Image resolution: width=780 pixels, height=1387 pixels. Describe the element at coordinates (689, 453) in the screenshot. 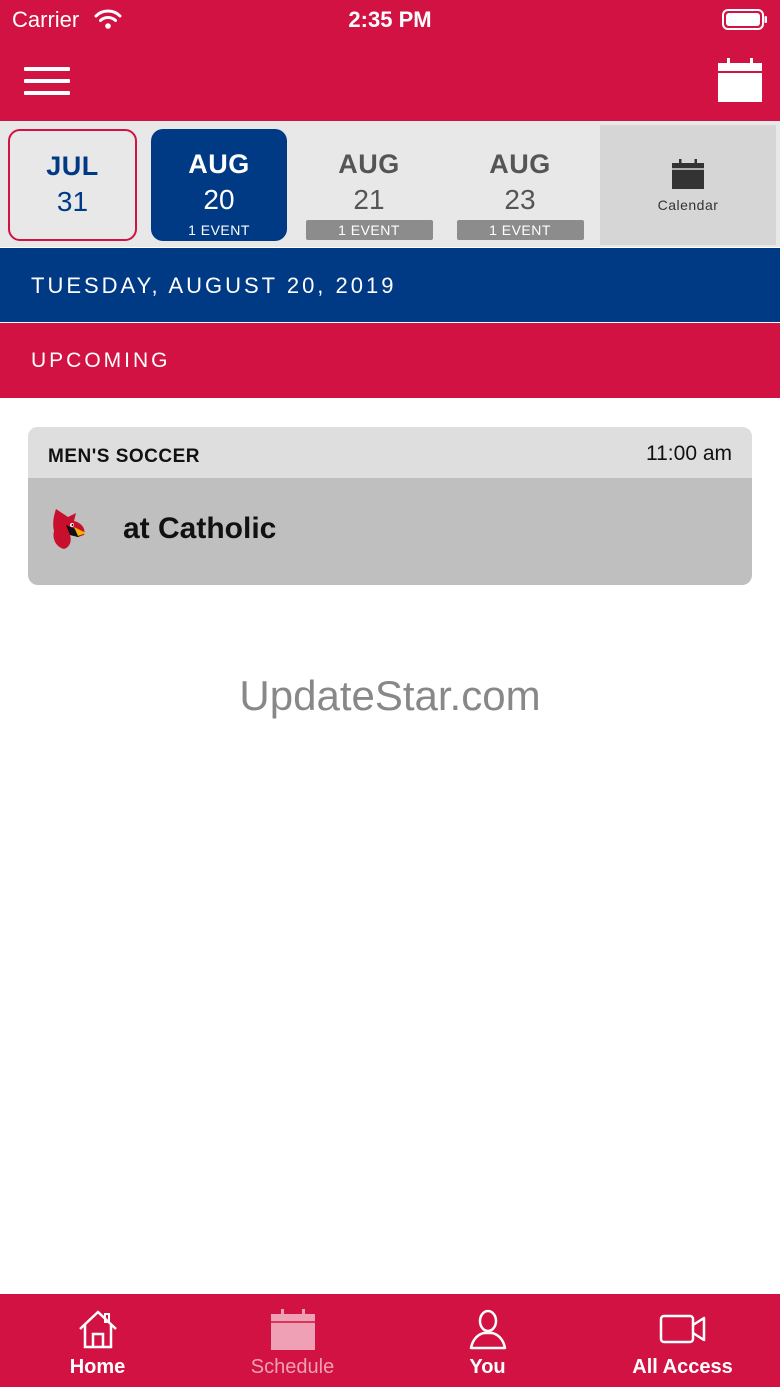

I see `event-time: 11:00 am` at that location.